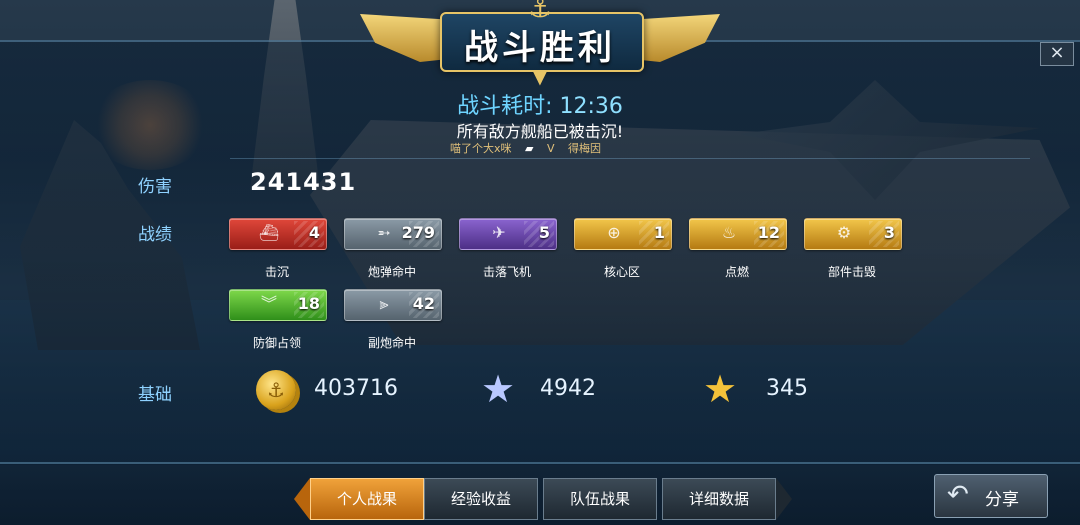  I want to click on medal-label: 核心区, so click(621, 272).